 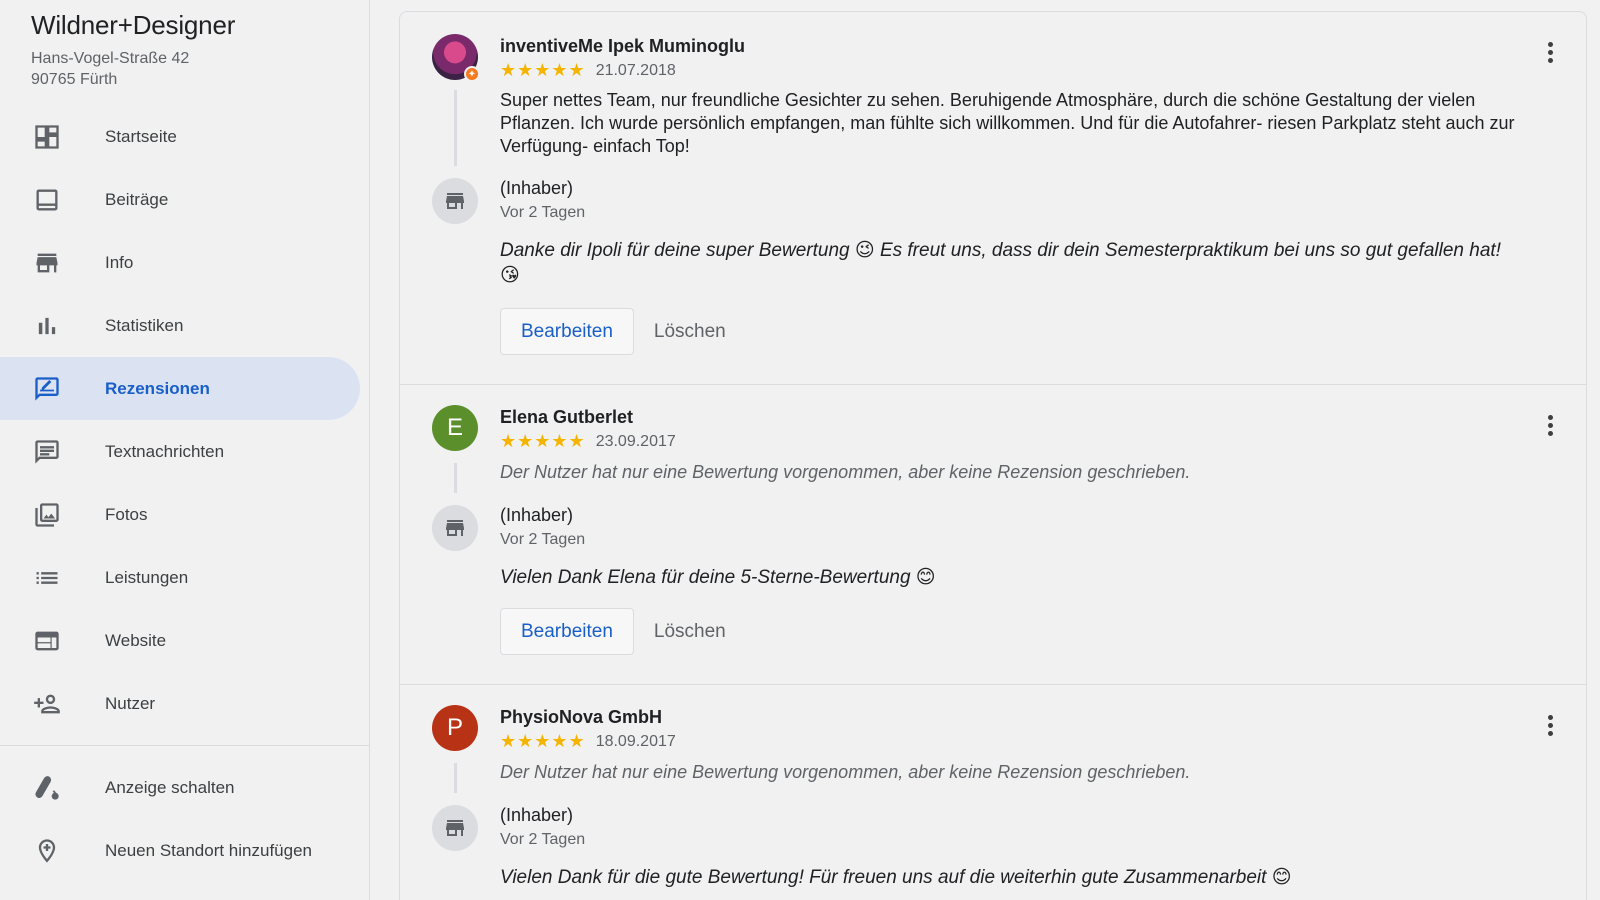 What do you see at coordinates (170, 787) in the screenshot?
I see `sidebar-item-label: Anzeige schalten` at bounding box center [170, 787].